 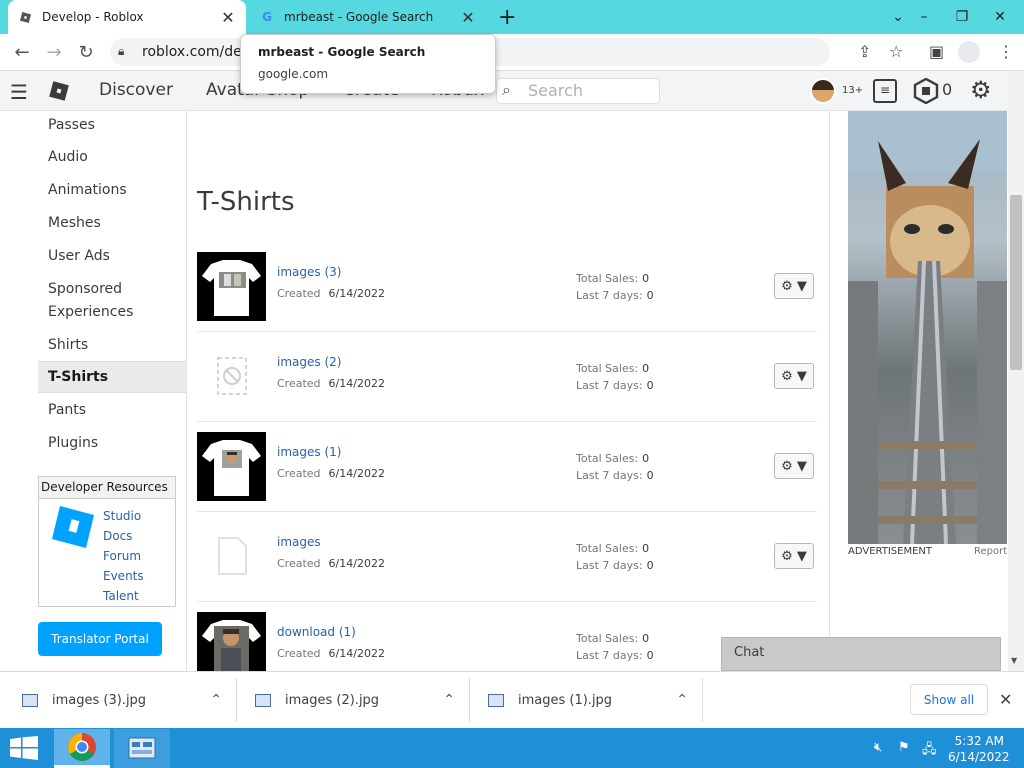 I want to click on download-filename: images (3).jpg, so click(x=99, y=700).